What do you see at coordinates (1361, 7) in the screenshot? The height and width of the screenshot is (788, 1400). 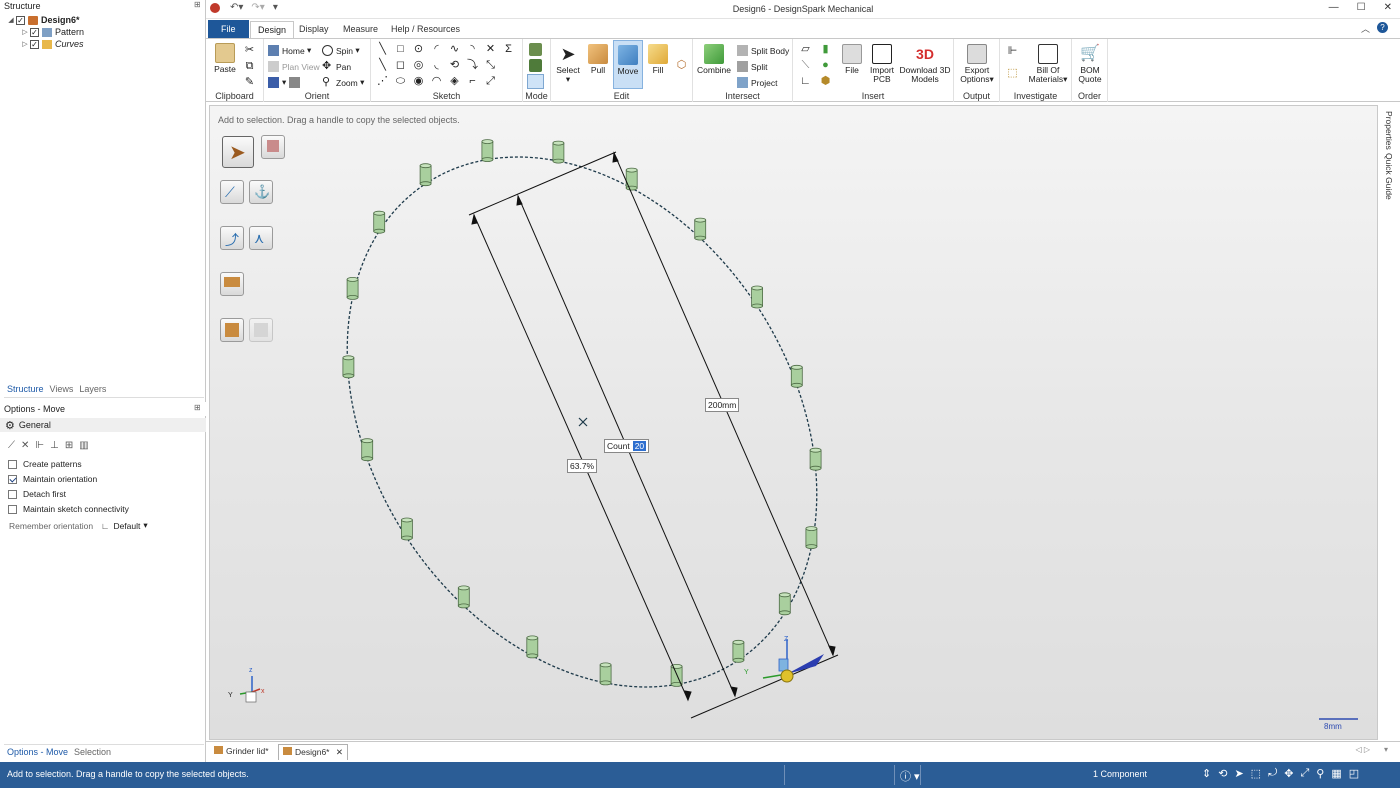 I see `maximize-icon: ☐` at bounding box center [1361, 7].